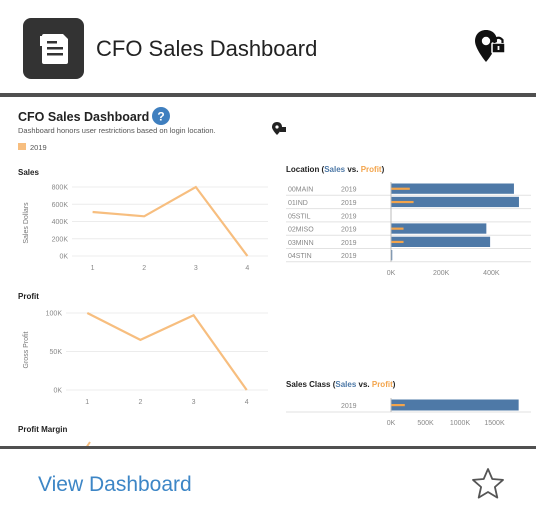 This screenshot has width=536, height=510. Describe the element at coordinates (301, 243) in the screenshot. I see `location-label: 03MINN` at that location.